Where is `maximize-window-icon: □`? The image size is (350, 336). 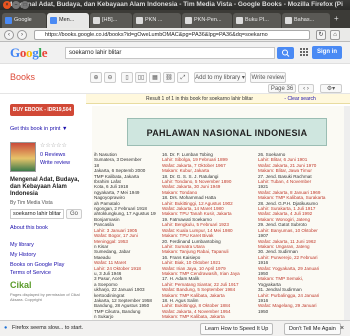
maximize-window-icon: □ is located at coordinates (25, 5).